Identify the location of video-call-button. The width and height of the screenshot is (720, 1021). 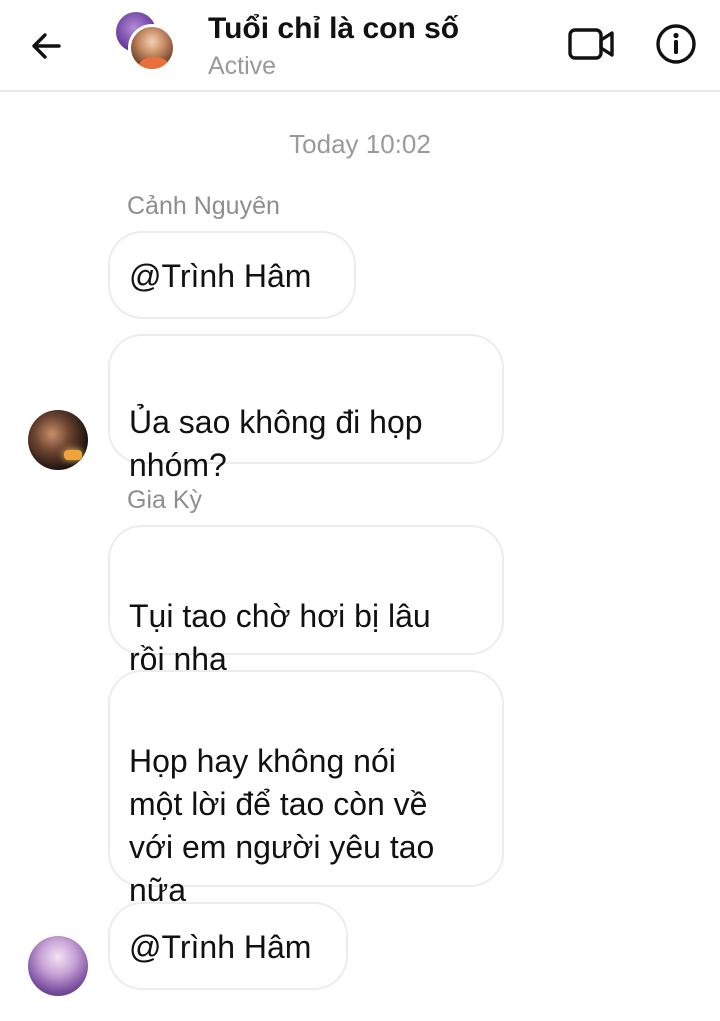
(592, 44).